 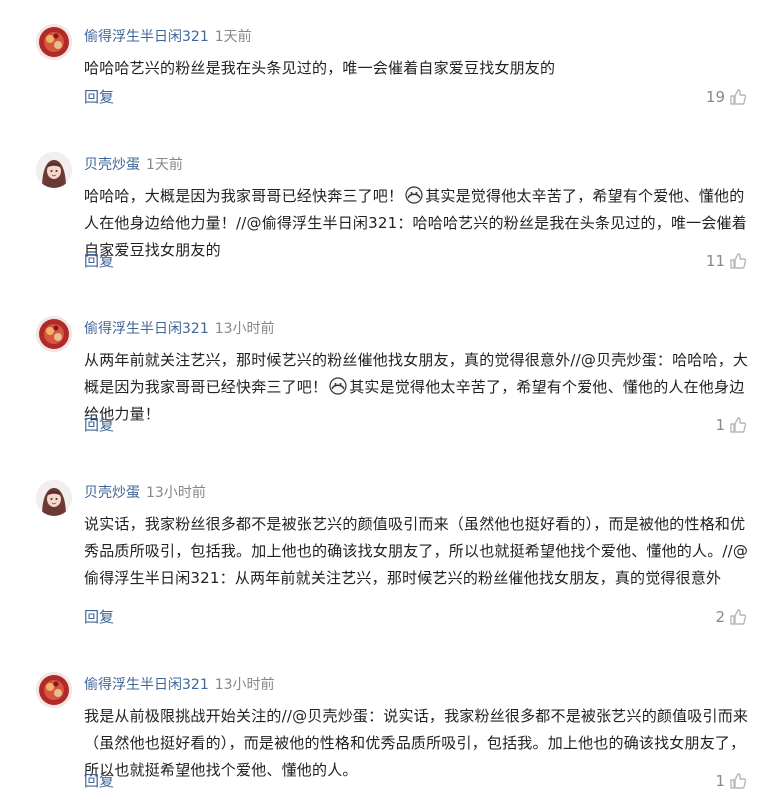 What do you see at coordinates (415, 261) in the screenshot?
I see `comment-footer: 回复 11` at bounding box center [415, 261].